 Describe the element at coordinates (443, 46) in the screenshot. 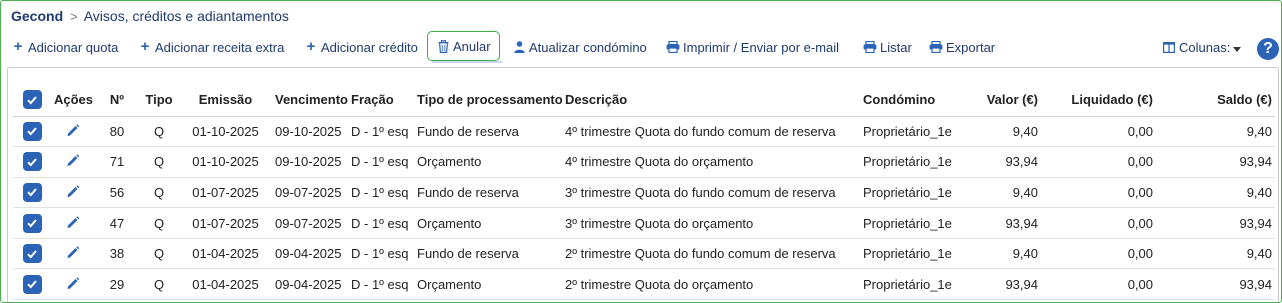

I see `trash-icon` at that location.